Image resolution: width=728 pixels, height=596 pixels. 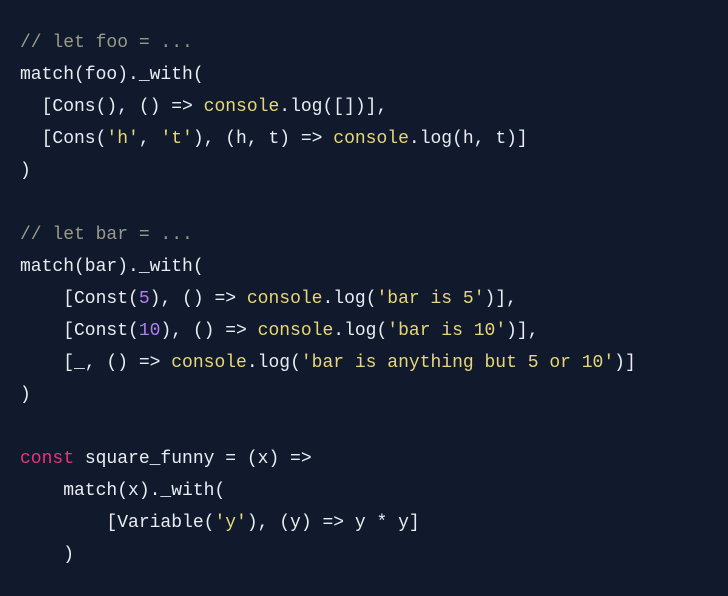 What do you see at coordinates (468, 139) in the screenshot?
I see `code-token-plain: .log(h, t)]` at bounding box center [468, 139].